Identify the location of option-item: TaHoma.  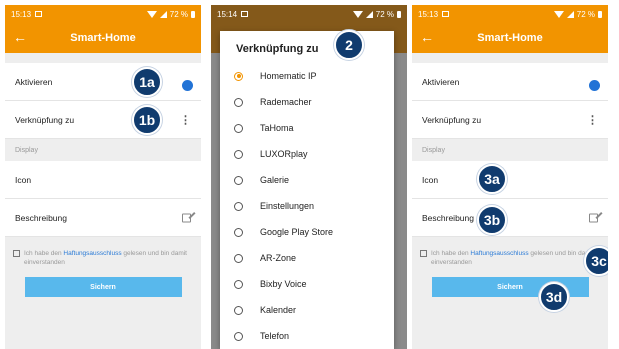
(307, 128).